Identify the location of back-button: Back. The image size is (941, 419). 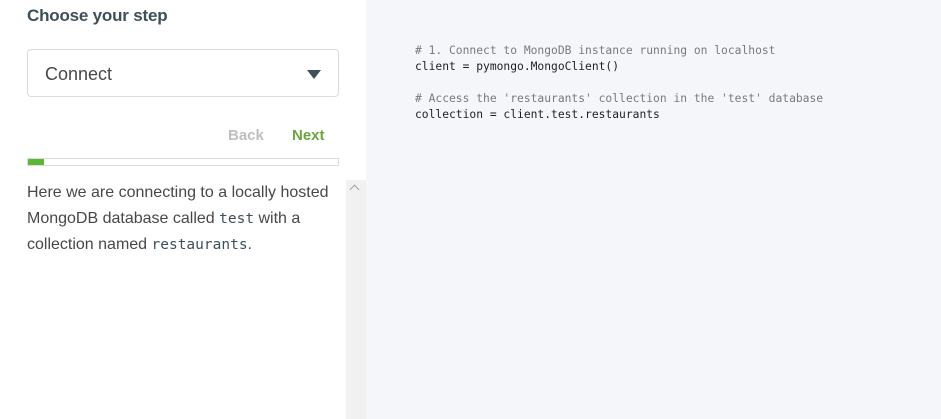
(246, 135).